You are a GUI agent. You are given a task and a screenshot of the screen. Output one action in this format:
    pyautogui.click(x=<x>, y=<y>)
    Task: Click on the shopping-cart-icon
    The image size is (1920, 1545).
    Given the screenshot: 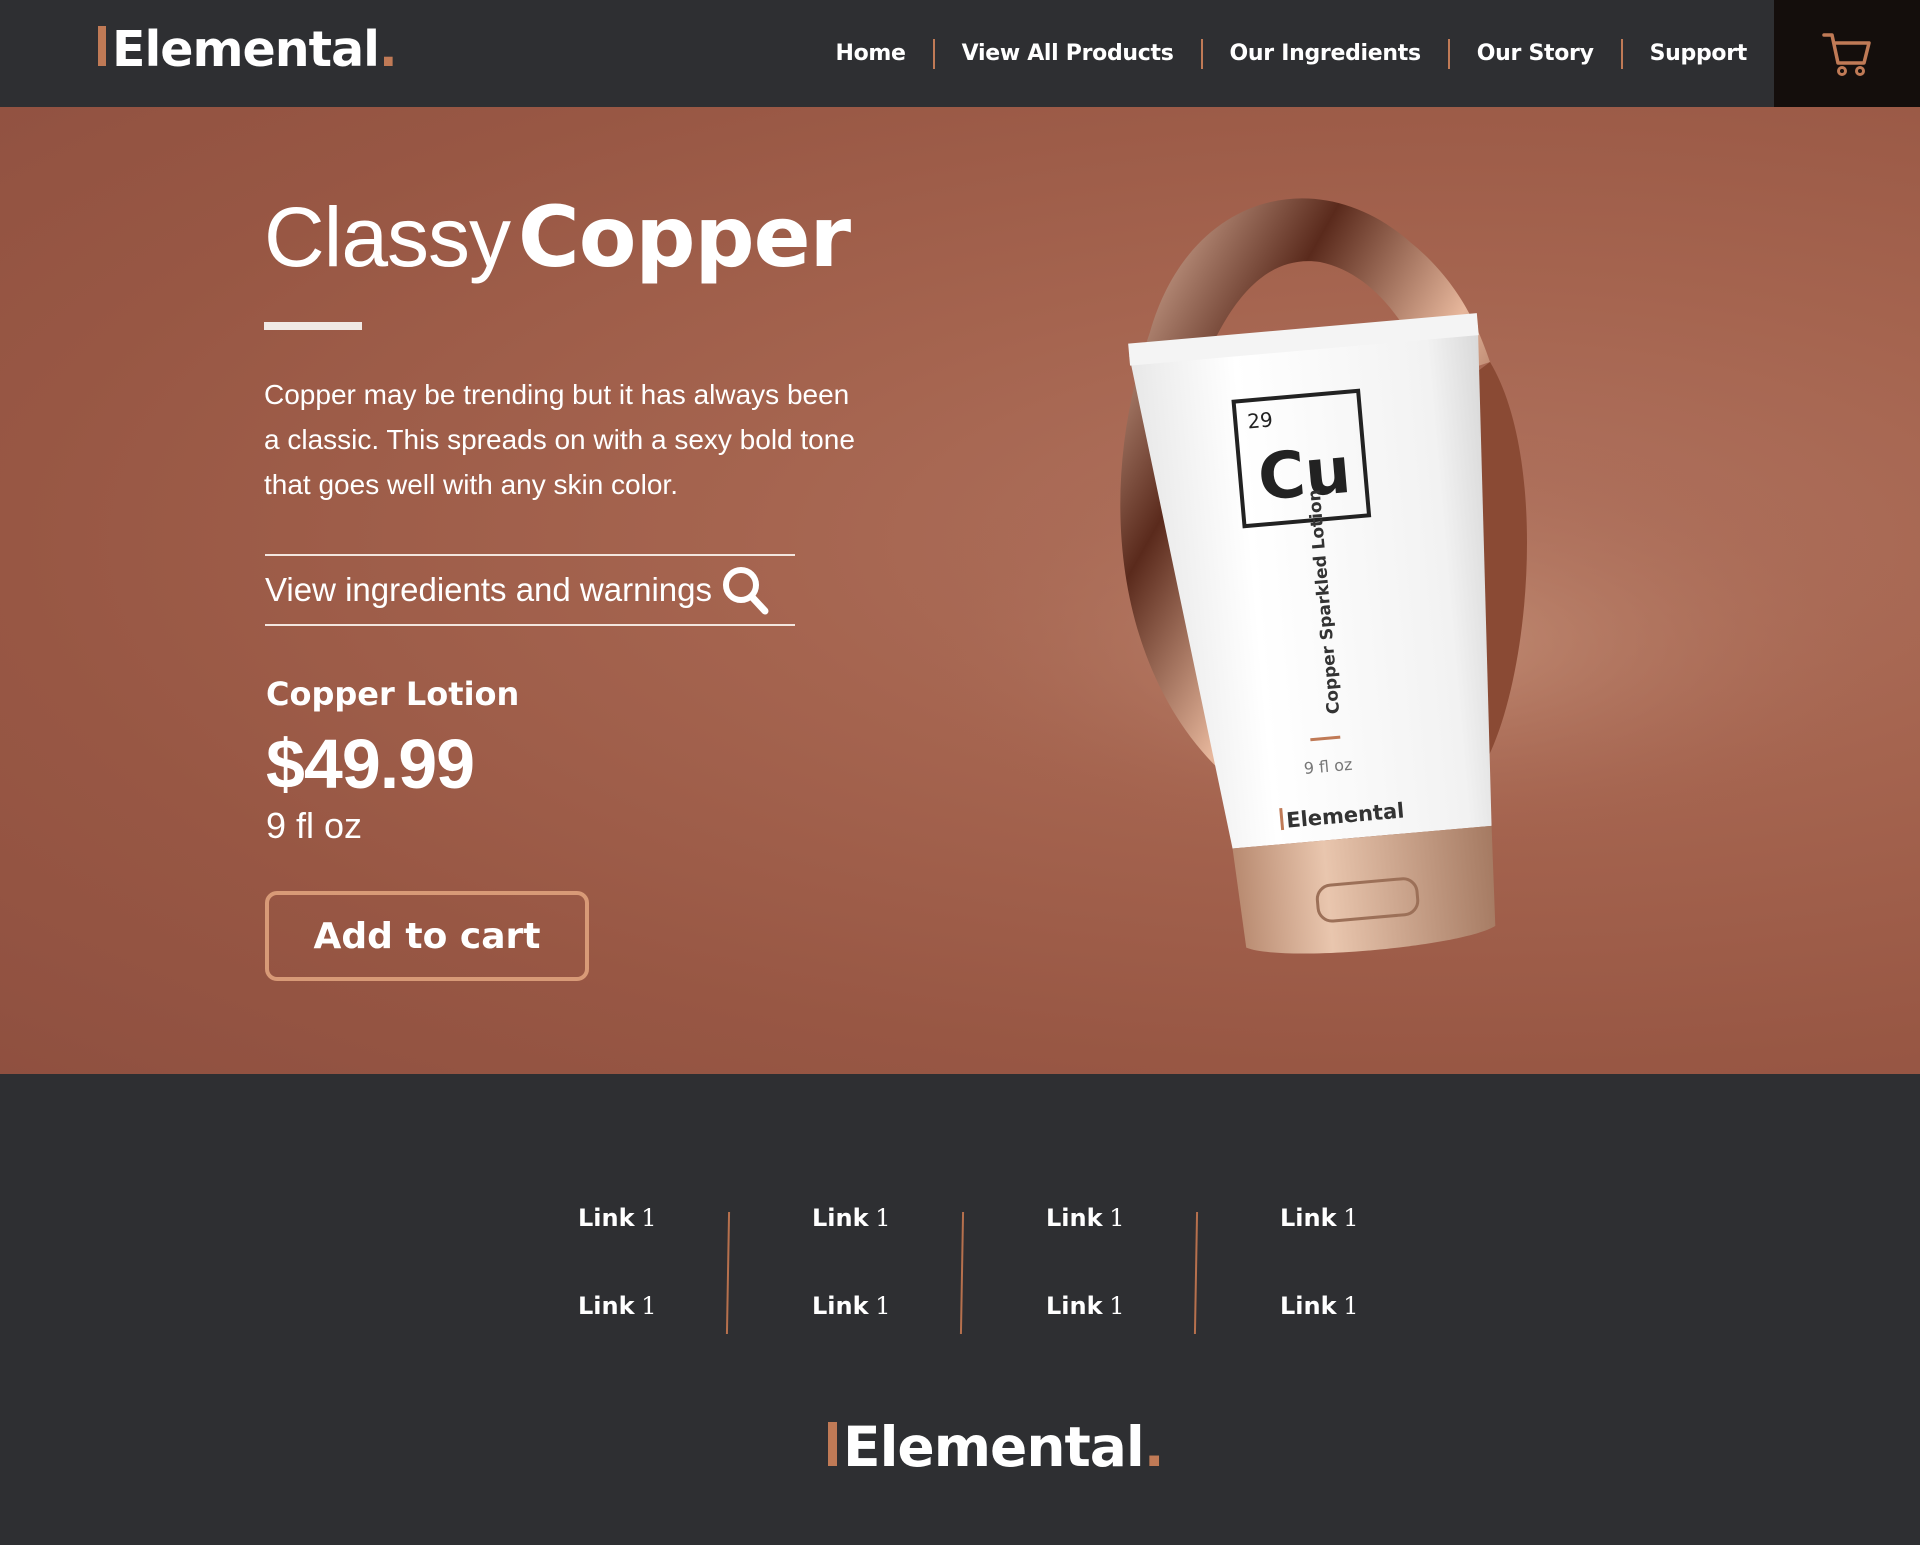 What is the action you would take?
    pyautogui.click(x=1846, y=54)
    